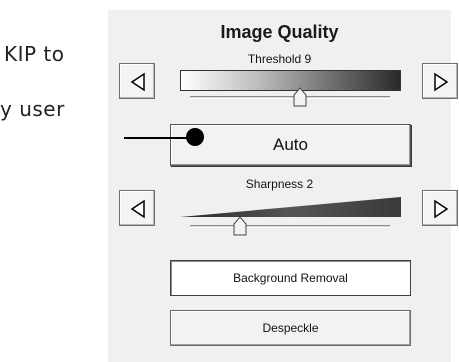 This screenshot has width=459, height=362. Describe the element at coordinates (195, 137) in the screenshot. I see `callout-dot` at that location.